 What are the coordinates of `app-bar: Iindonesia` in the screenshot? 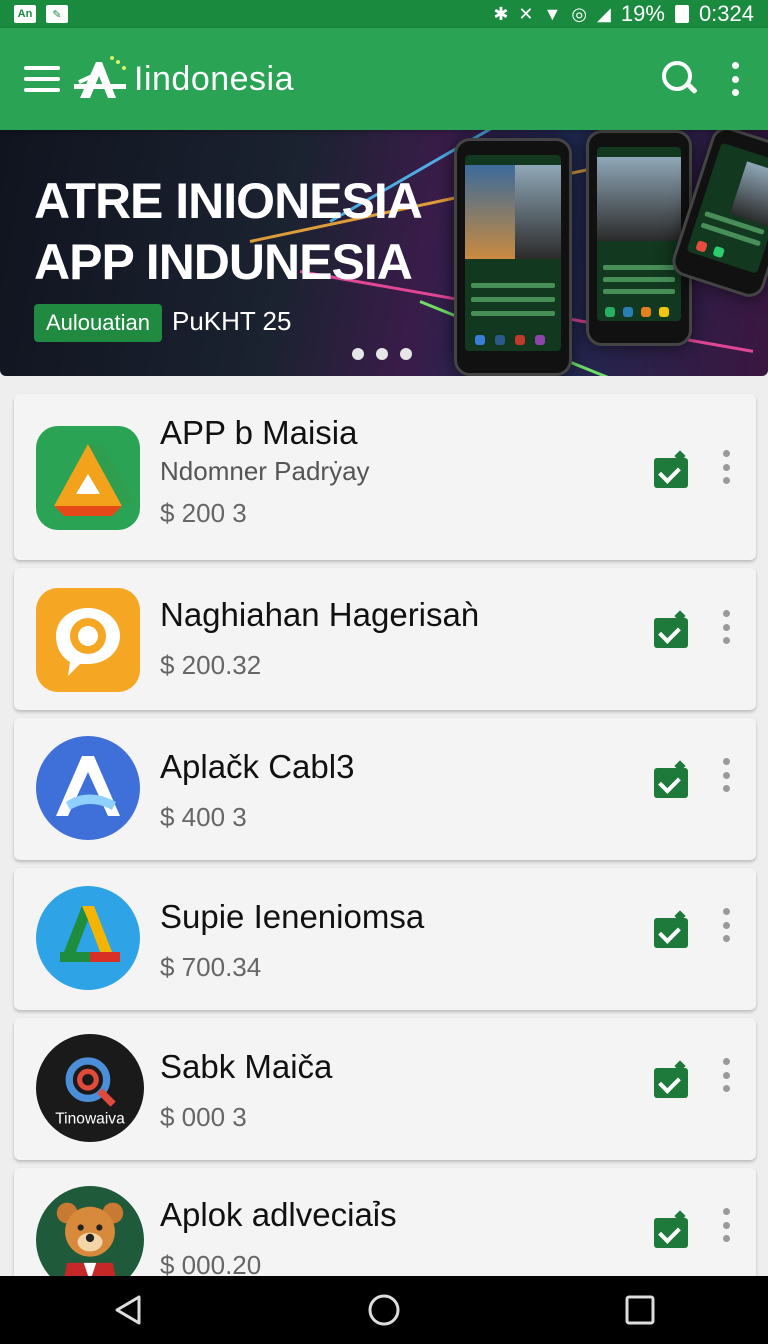 It's located at (384, 79).